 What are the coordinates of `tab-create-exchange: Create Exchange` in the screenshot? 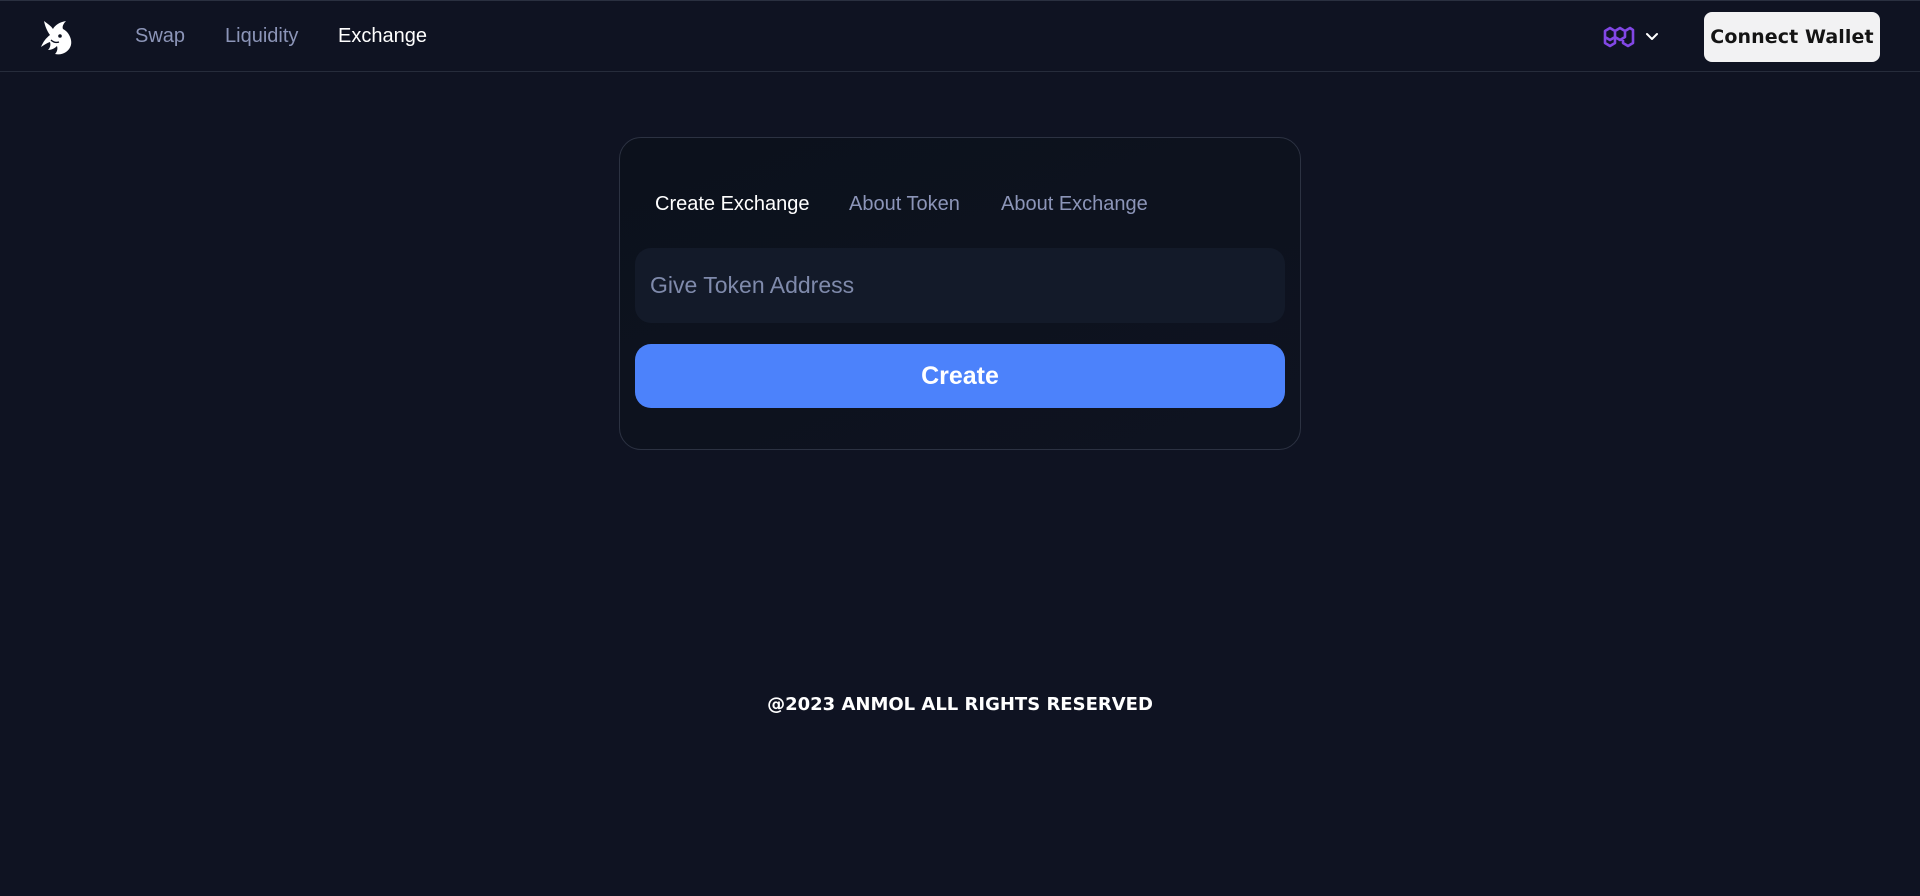 It's located at (732, 204).